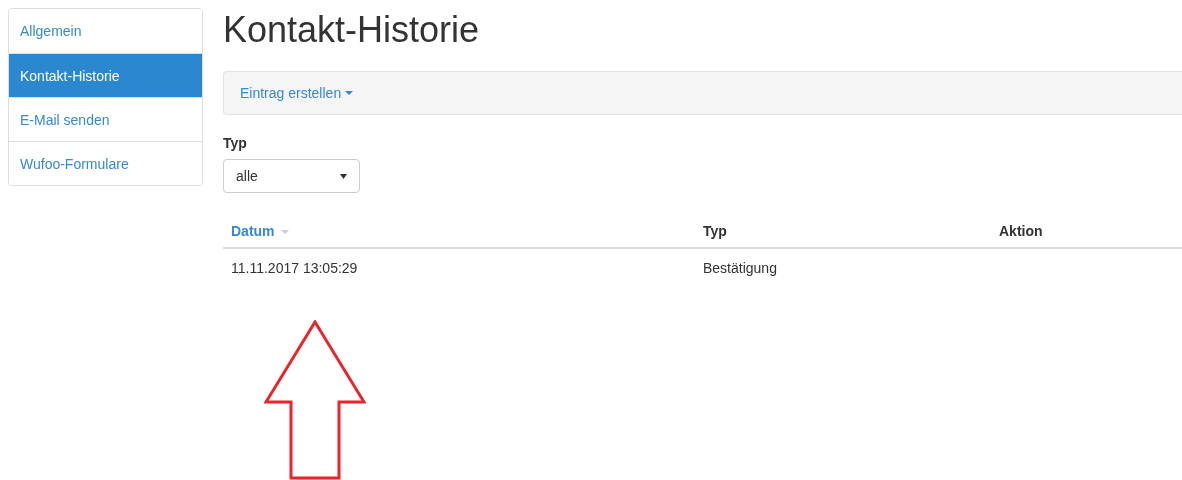 The height and width of the screenshot is (480, 1182). Describe the element at coordinates (105, 75) in the screenshot. I see `sidebar-item: Kontakt-Historie` at that location.